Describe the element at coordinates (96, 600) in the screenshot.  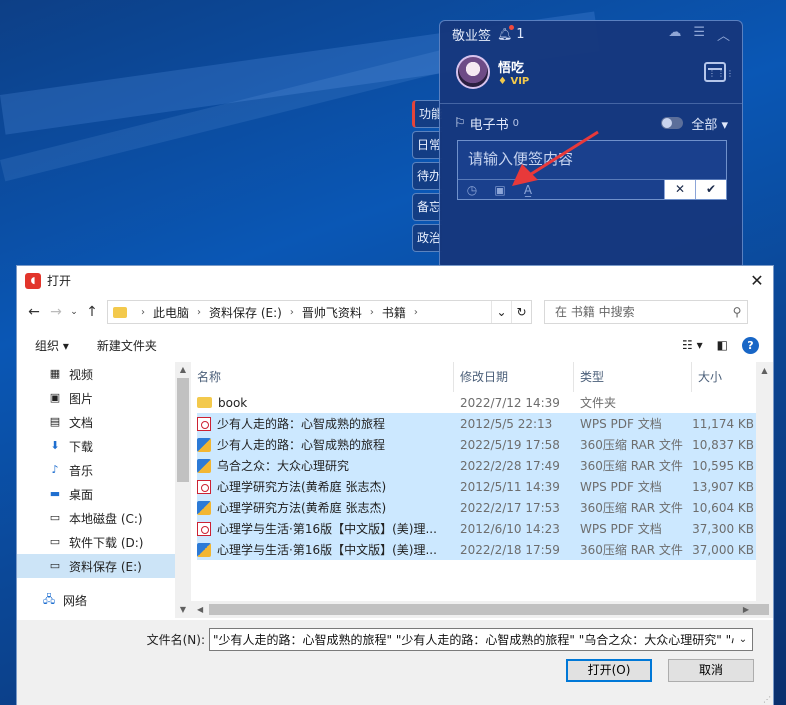
I see `nav-item-network: 🖧︎ 网络` at that location.